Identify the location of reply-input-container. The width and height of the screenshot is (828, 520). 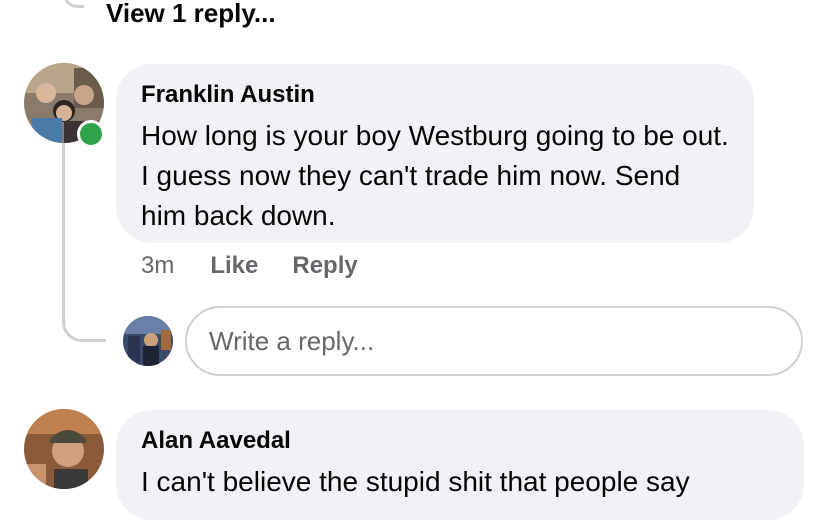
(494, 341).